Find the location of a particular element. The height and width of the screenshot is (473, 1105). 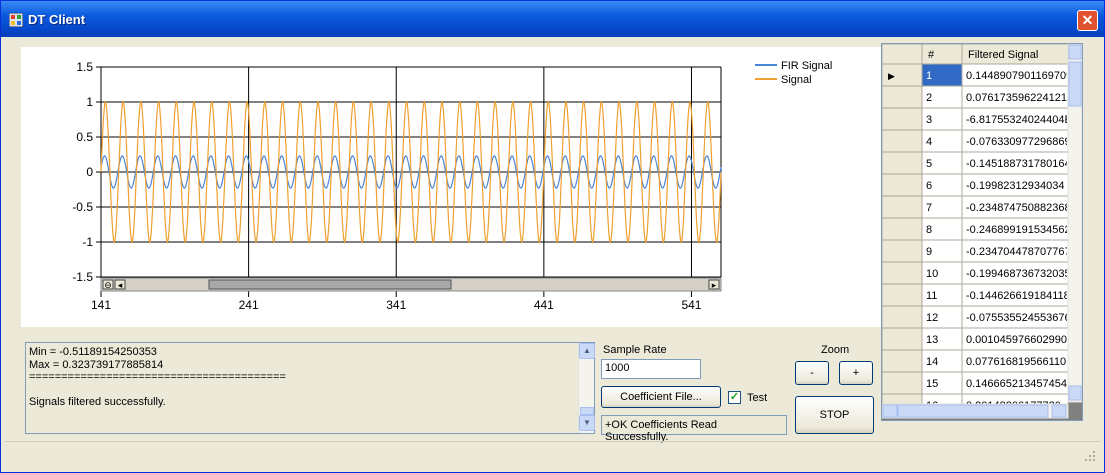

y-tick-label: 1 is located at coordinates (89, 102).